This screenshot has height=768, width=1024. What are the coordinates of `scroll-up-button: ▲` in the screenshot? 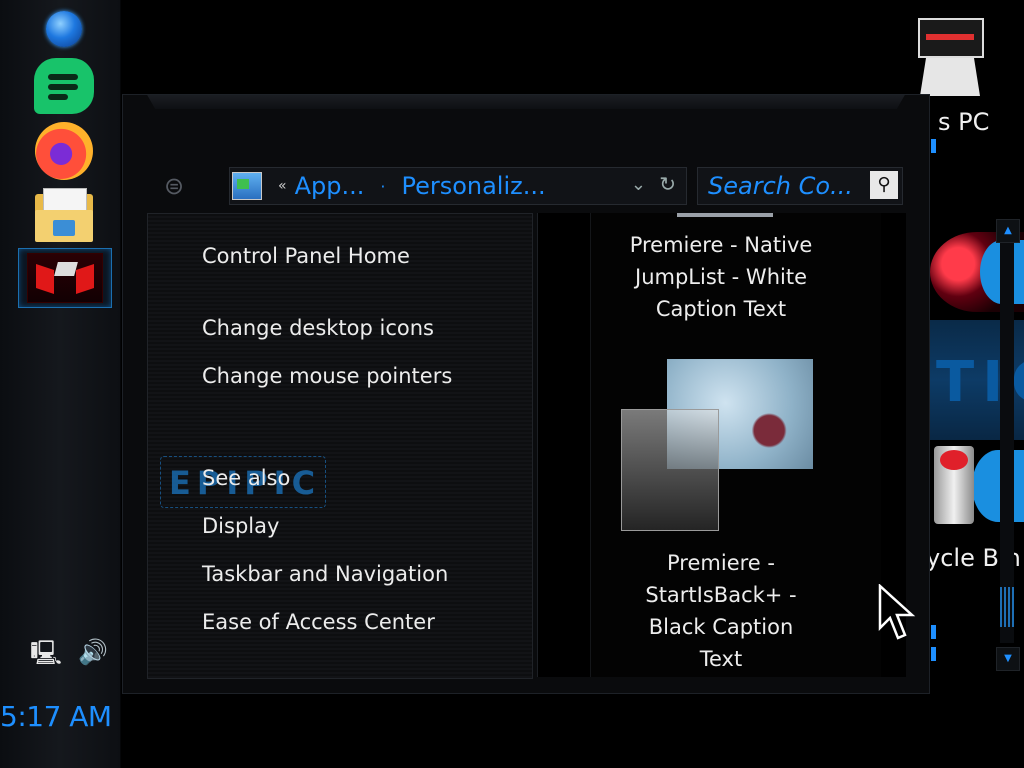 It's located at (1008, 231).